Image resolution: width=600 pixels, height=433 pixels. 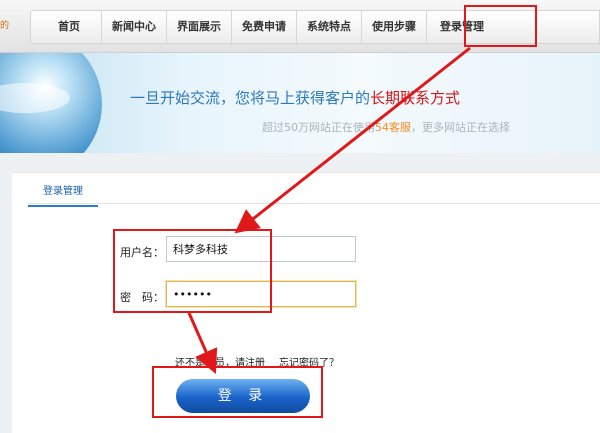 I want to click on subtext-highlight: 54客服, so click(x=393, y=127).